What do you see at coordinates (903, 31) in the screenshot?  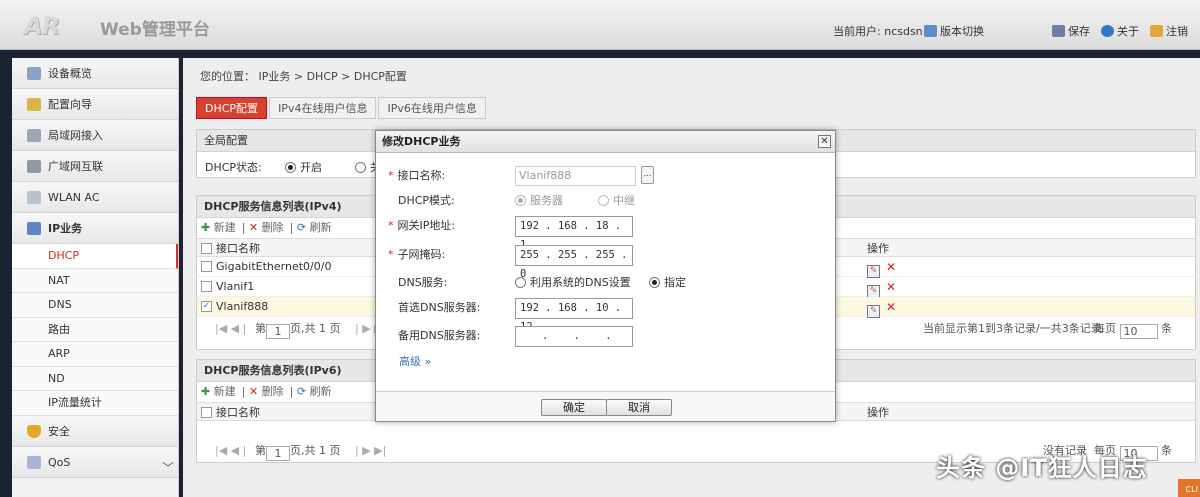 I see `current-user-name: ncsdsn` at bounding box center [903, 31].